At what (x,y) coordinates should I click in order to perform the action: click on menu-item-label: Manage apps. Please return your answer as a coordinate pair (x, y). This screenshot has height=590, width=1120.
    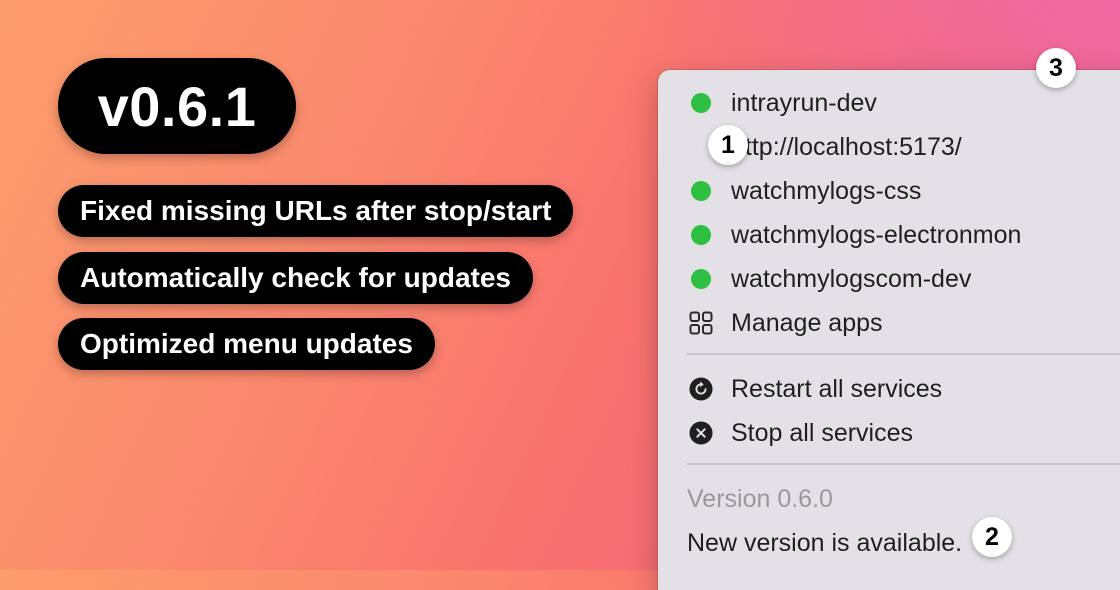
    Looking at the image, I should click on (807, 322).